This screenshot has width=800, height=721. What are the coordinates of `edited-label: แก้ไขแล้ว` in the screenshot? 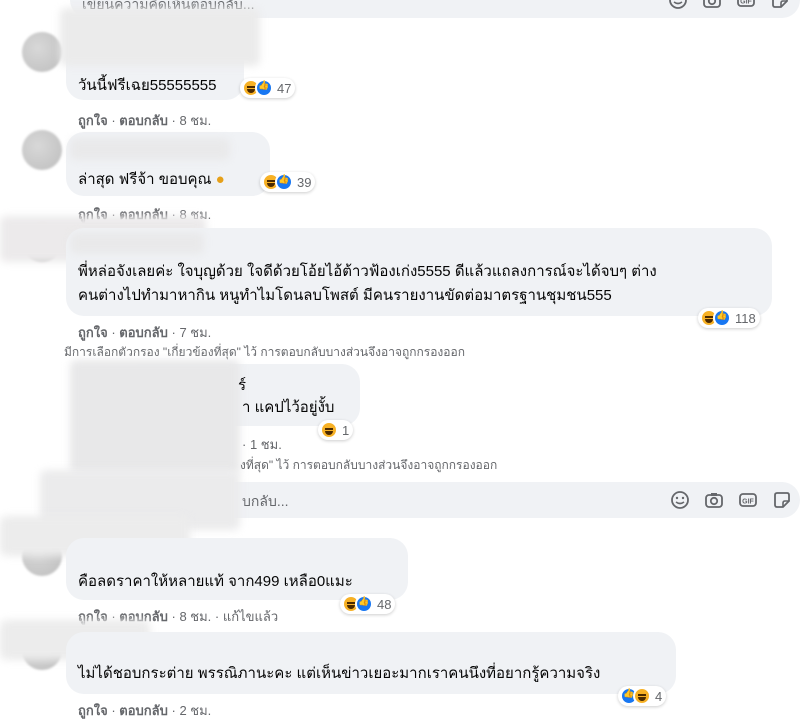 It's located at (250, 616).